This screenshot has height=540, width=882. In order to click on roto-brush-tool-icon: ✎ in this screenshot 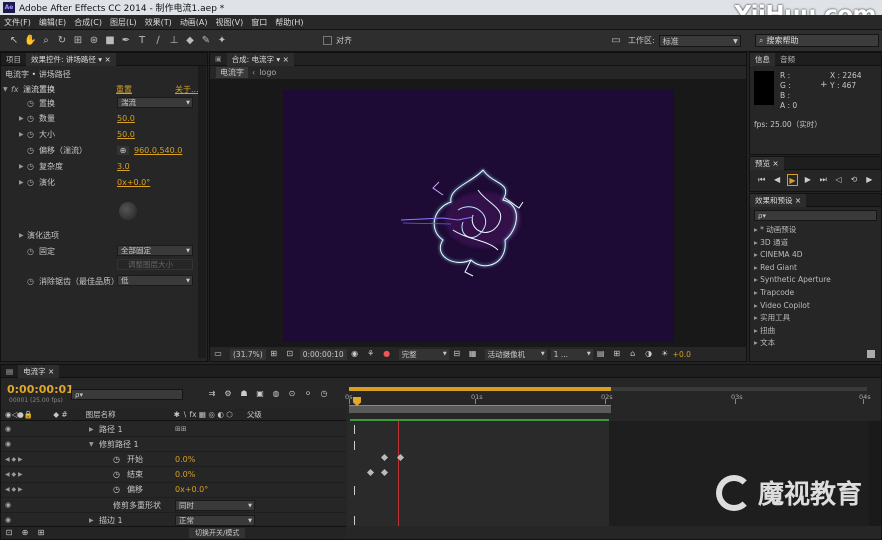, I will do `click(206, 41)`.